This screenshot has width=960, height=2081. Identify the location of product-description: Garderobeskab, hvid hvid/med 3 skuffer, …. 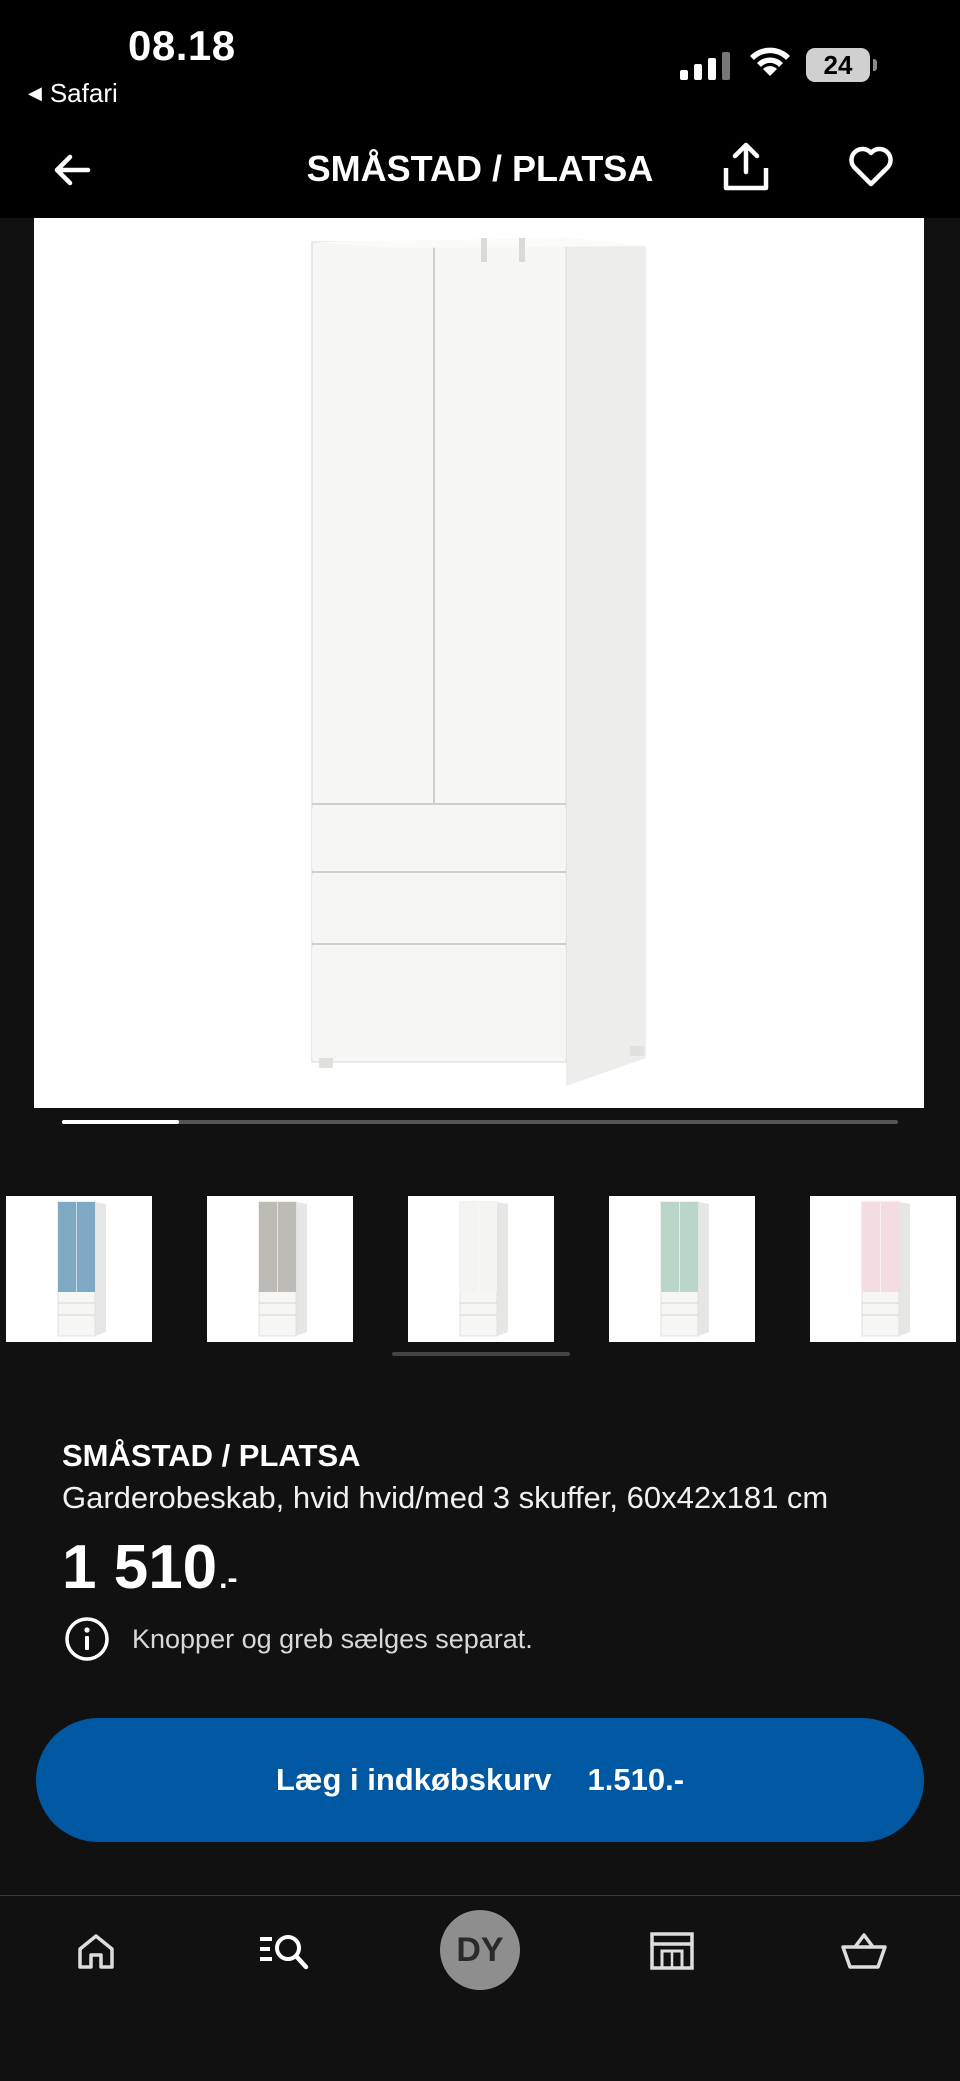
(445, 1497).